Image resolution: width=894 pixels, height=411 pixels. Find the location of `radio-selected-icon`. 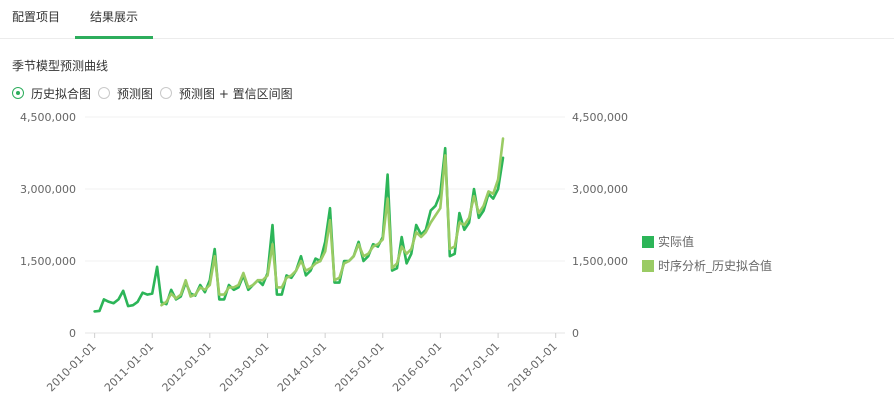

radio-selected-icon is located at coordinates (18, 93).